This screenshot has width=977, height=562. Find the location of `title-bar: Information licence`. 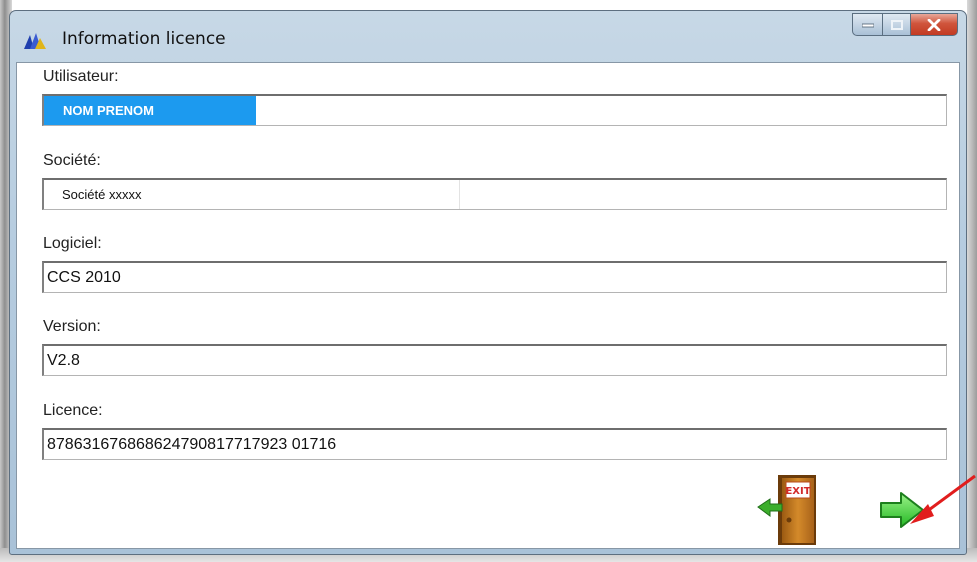

title-bar: Information licence is located at coordinates (488, 37).